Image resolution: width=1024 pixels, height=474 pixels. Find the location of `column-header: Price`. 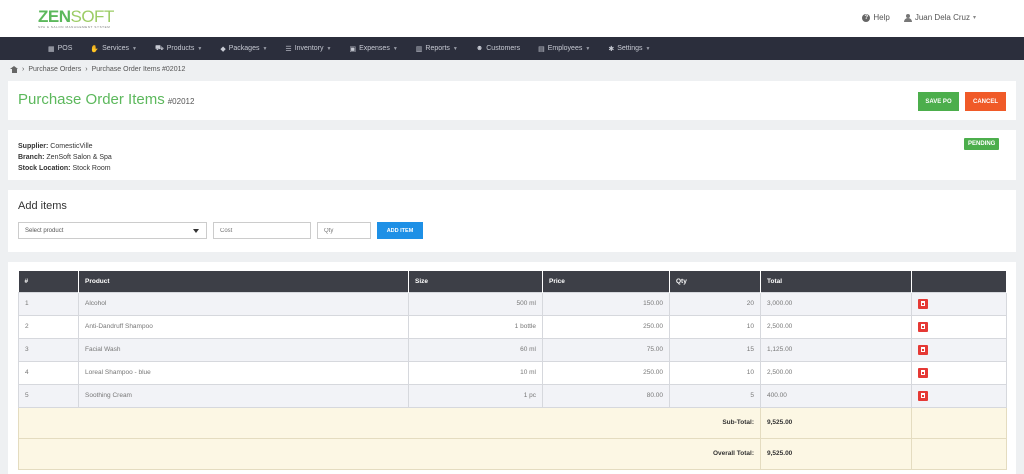

column-header: Price is located at coordinates (606, 281).